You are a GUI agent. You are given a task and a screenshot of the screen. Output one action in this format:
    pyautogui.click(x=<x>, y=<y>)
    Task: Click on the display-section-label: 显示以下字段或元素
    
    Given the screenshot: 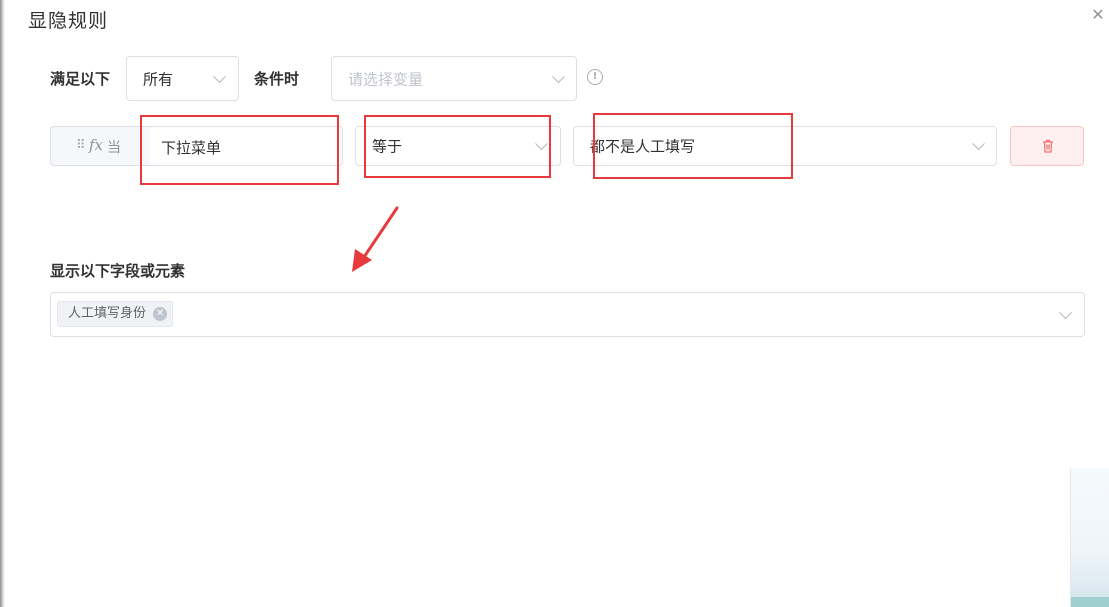 What is the action you would take?
    pyautogui.click(x=118, y=271)
    